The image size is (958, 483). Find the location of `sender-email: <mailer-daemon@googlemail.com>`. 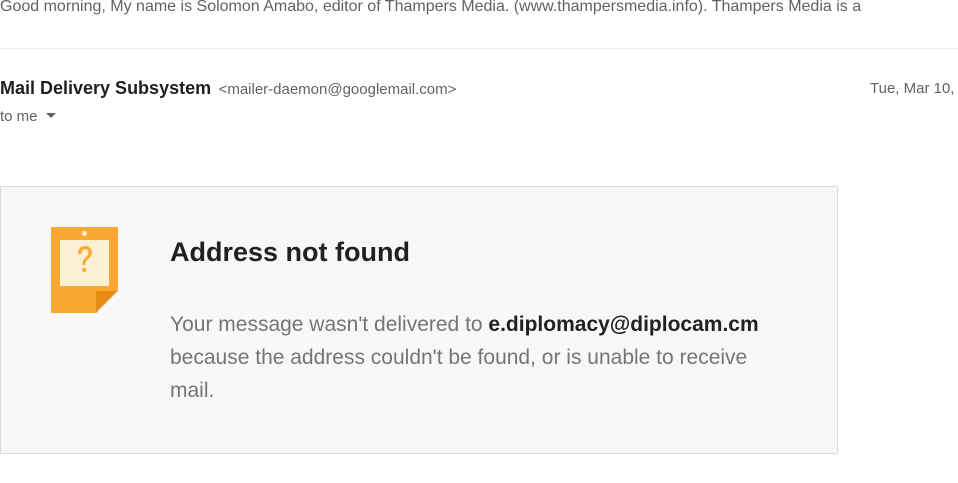

sender-email: <mailer-daemon@googlemail.com> is located at coordinates (337, 89).